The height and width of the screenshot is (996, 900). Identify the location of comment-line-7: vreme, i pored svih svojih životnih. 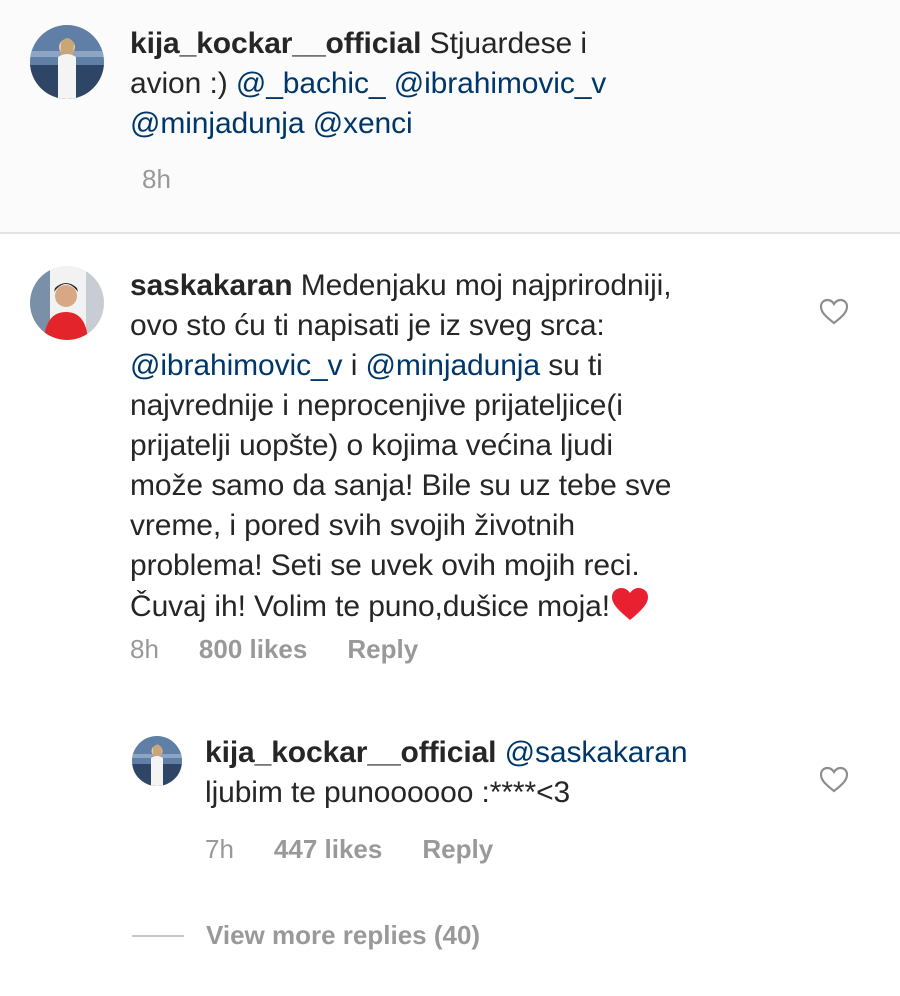
(353, 525).